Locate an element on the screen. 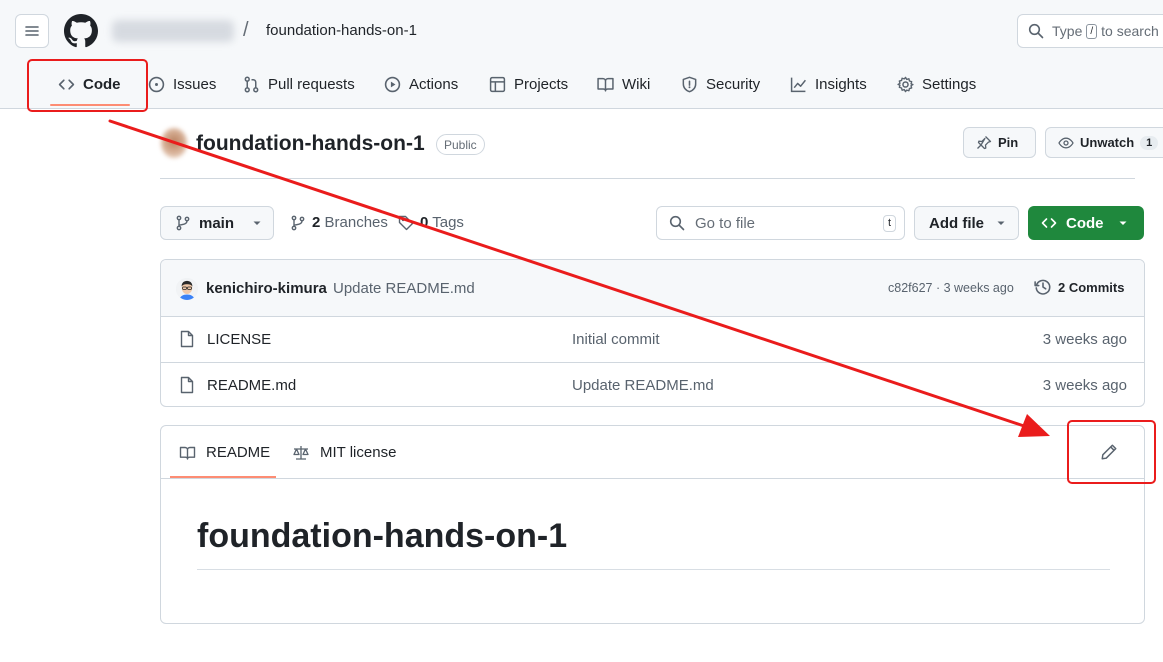  commit-message: Update README.md is located at coordinates (404, 288).